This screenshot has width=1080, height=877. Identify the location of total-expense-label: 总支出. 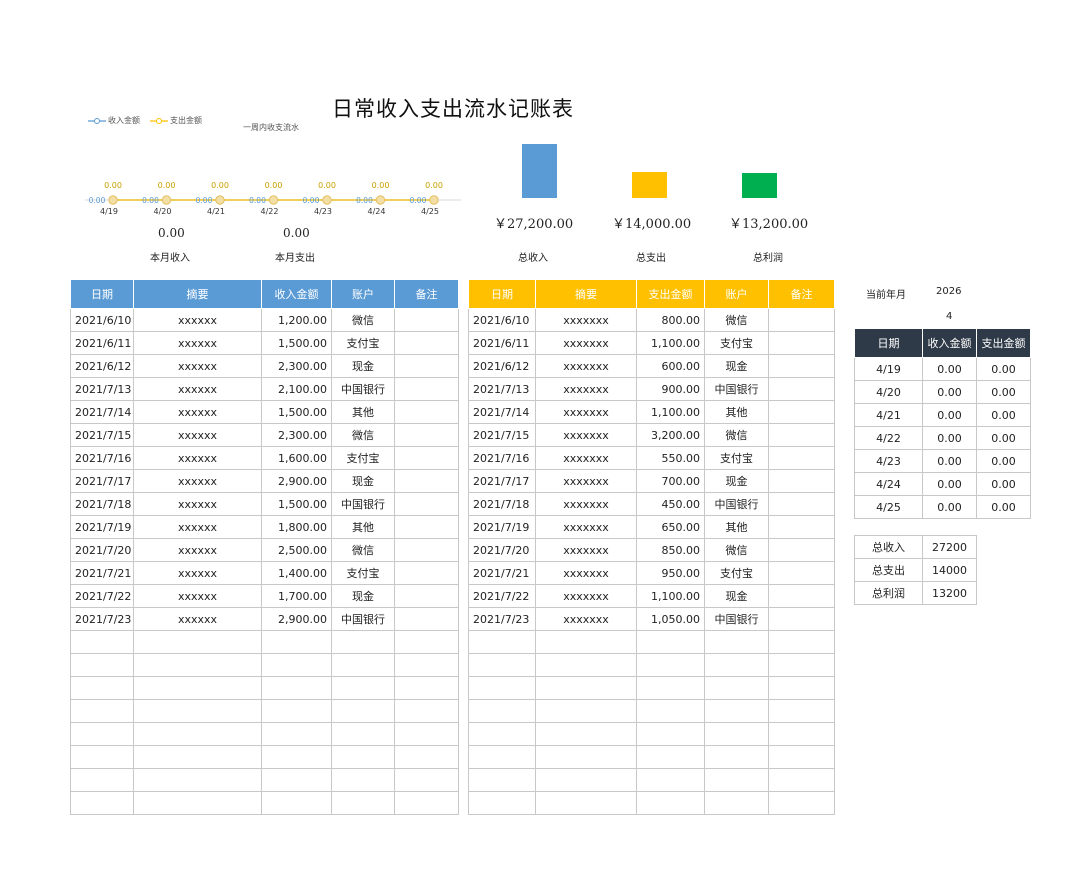
(651, 258).